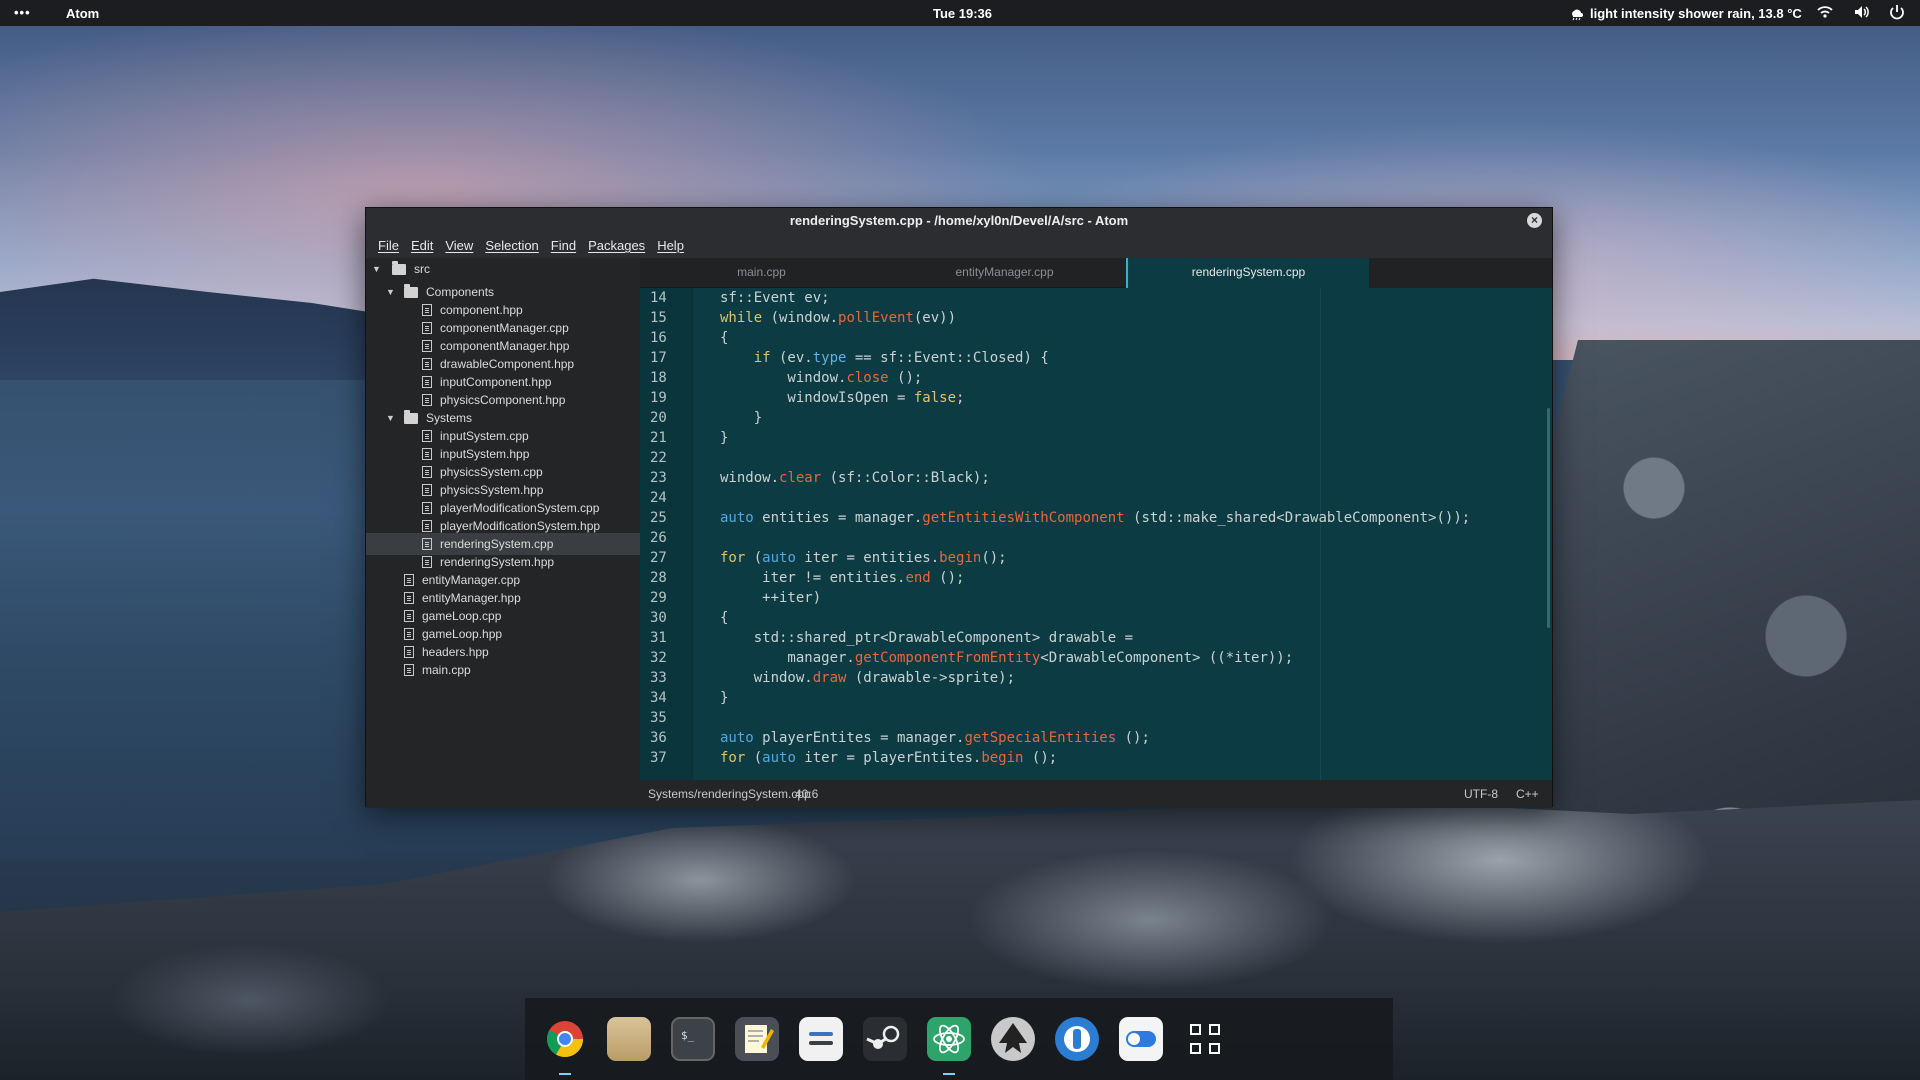  What do you see at coordinates (563, 246) in the screenshot?
I see `menu-find: Find` at bounding box center [563, 246].